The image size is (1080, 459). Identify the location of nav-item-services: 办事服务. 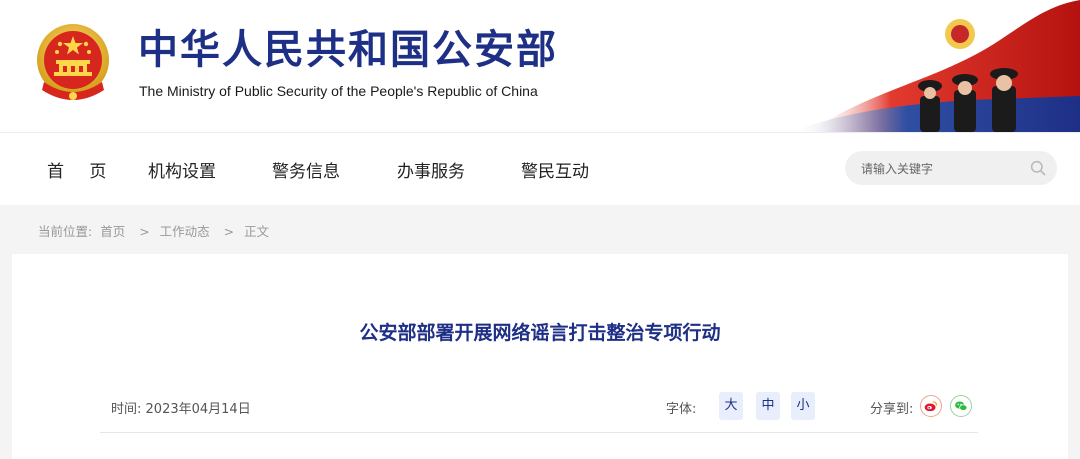
(431, 169).